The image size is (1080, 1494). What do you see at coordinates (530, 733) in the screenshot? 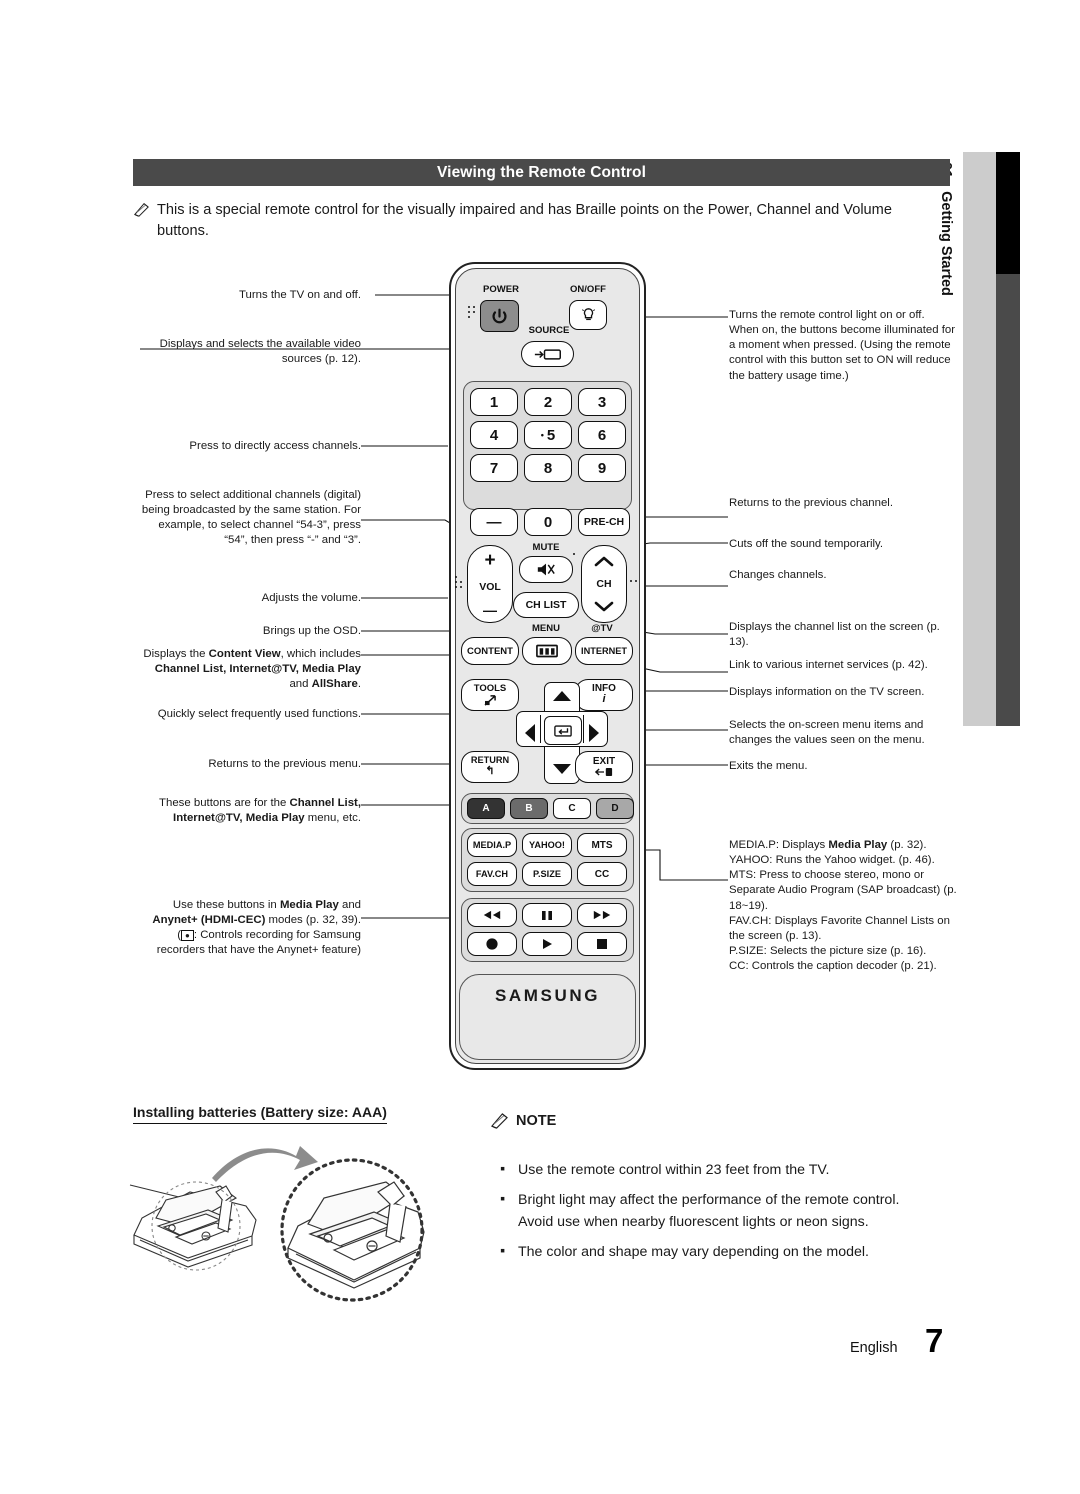
I see `arrow-left-icon` at bounding box center [530, 733].